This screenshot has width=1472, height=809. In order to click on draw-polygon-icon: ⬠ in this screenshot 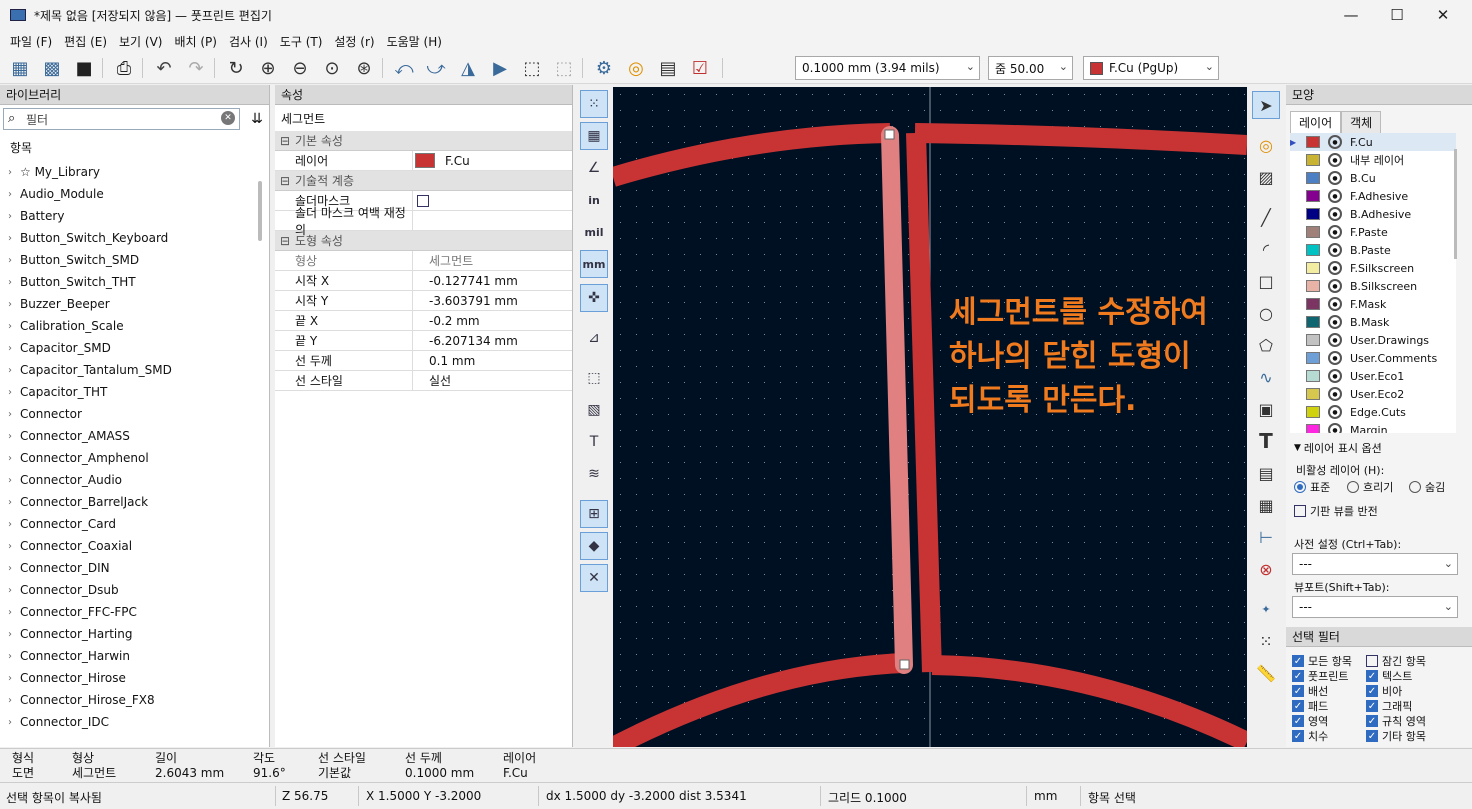, I will do `click(1266, 345)`.